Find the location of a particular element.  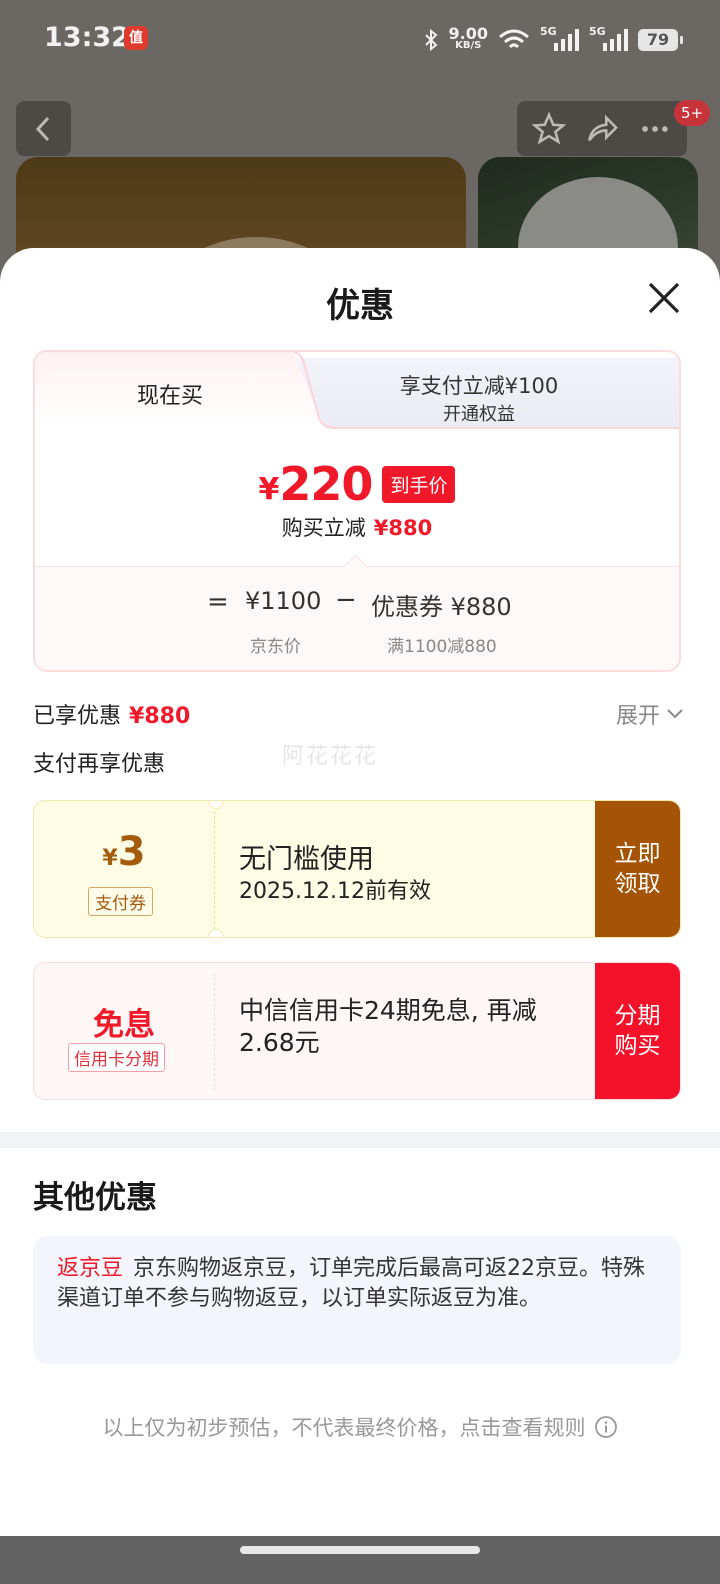

home-gesture-handle is located at coordinates (360, 1550).